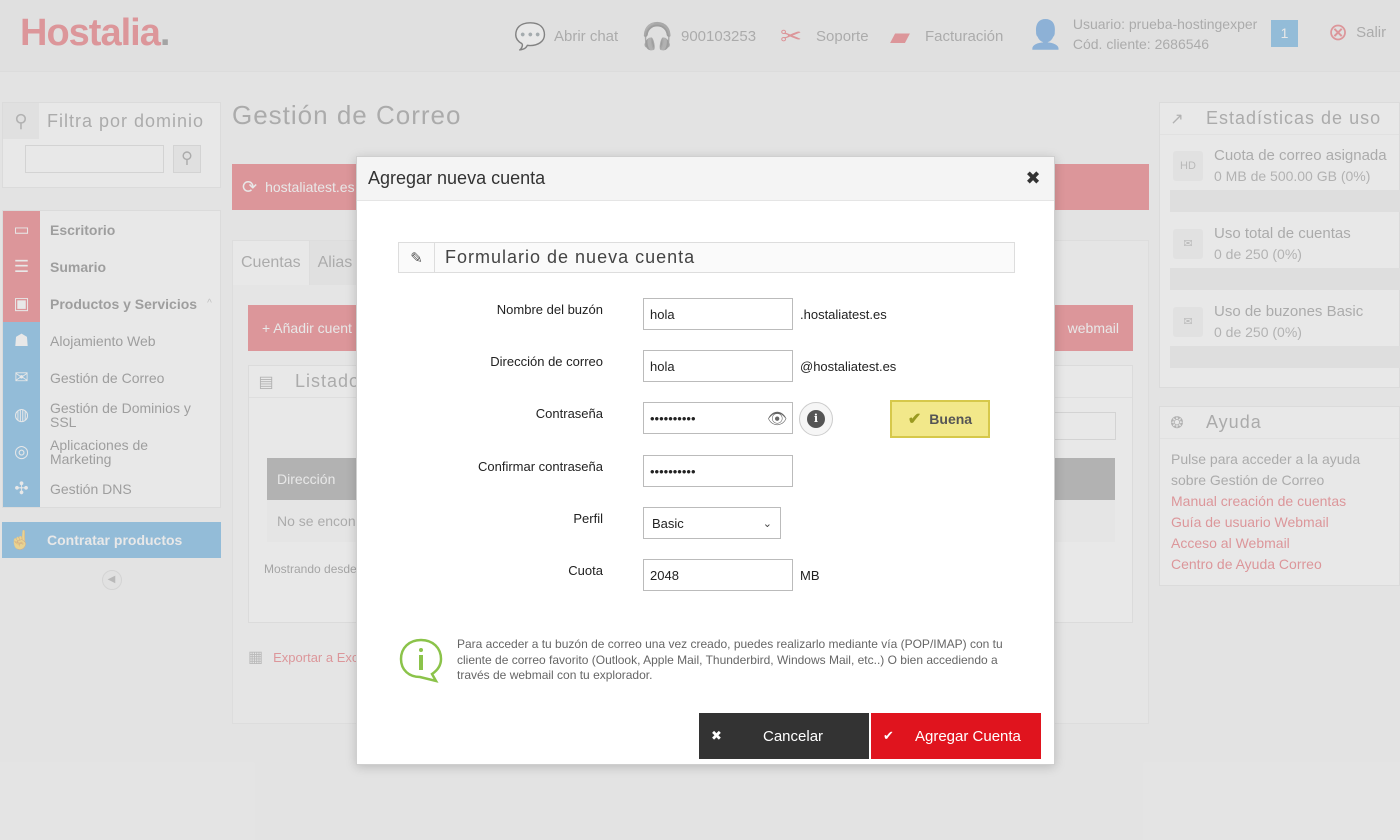  I want to click on password-info-button: i, so click(816, 419).